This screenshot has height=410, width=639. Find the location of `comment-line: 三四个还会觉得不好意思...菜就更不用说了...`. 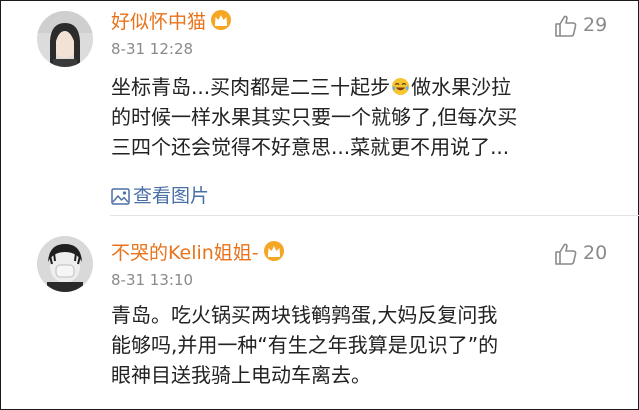

comment-line: 三四个还会觉得不好意思...菜就更不用说了... is located at coordinates (310, 147).